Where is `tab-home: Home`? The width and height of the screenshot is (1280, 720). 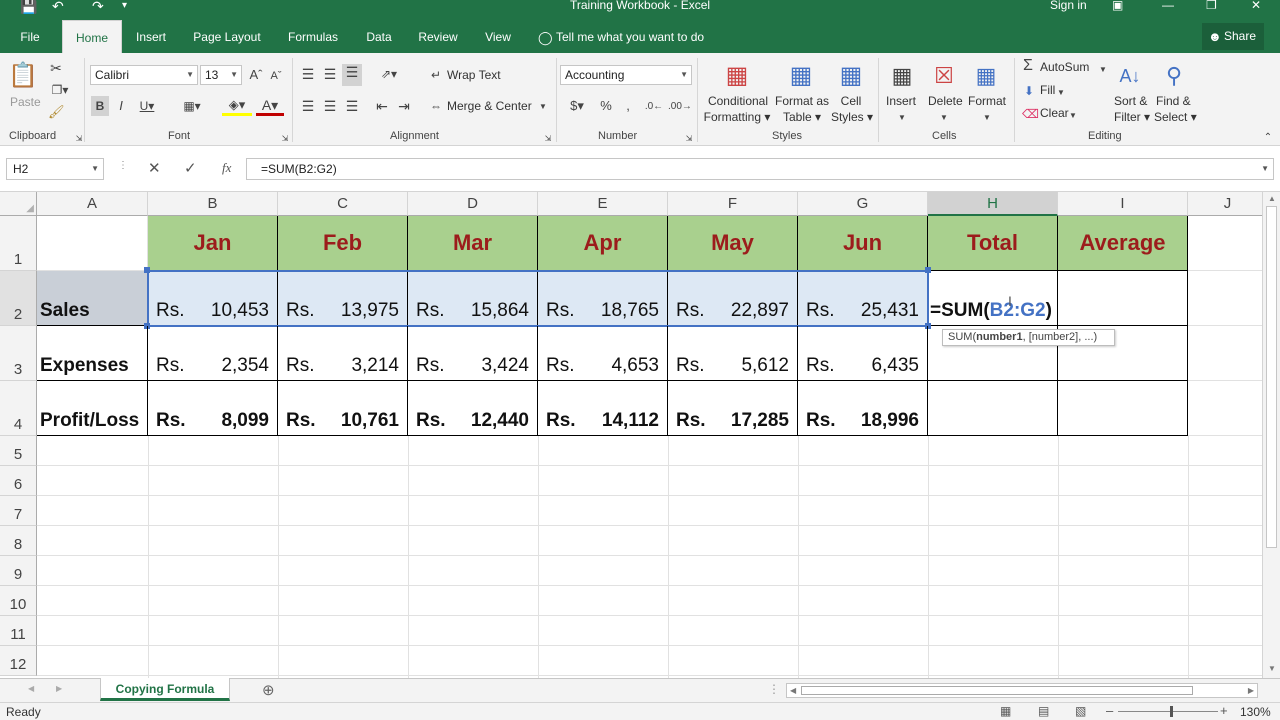
tab-home: Home is located at coordinates (92, 36).